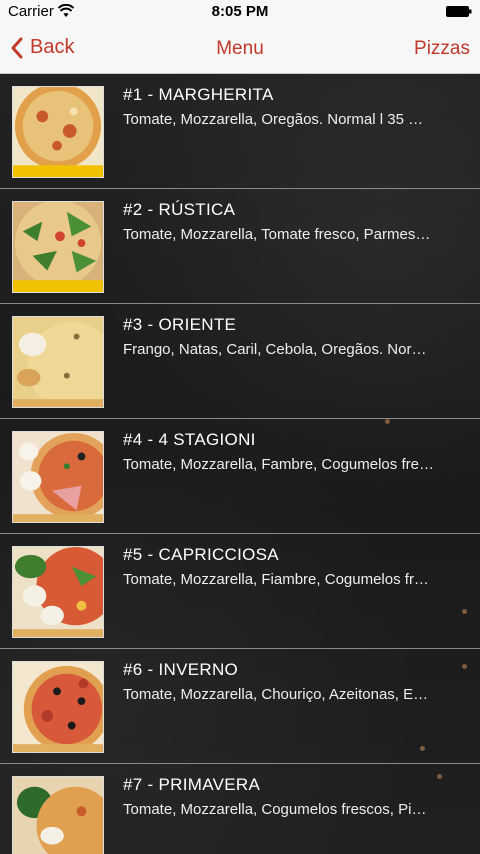  Describe the element at coordinates (198, 94) in the screenshot. I see `pizza-title: #1 - MARGHERITA` at that location.